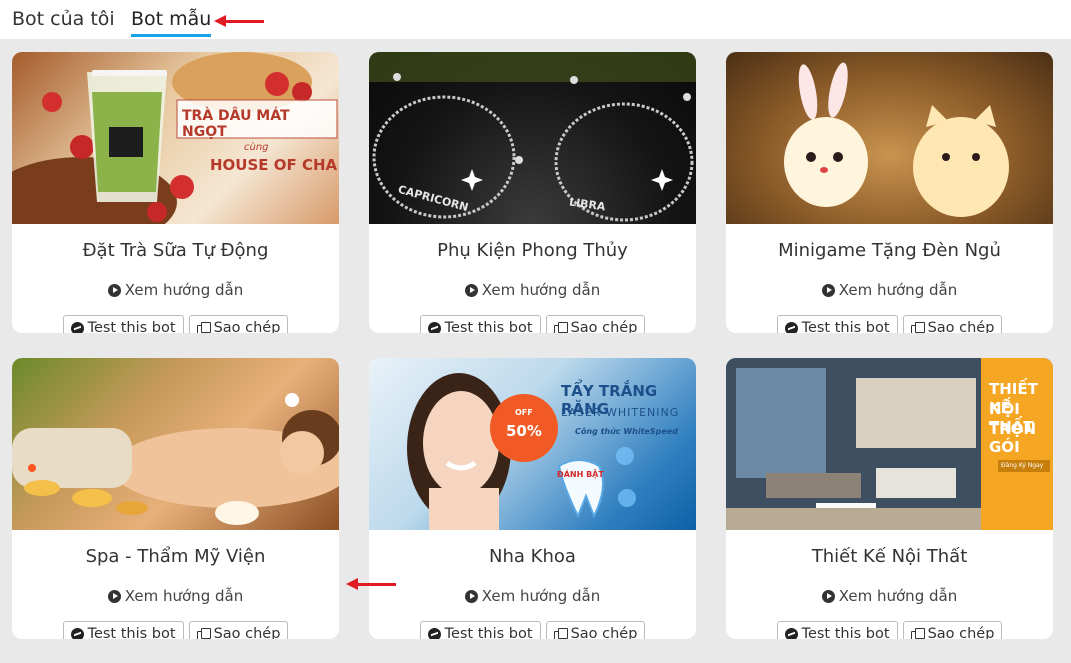  What do you see at coordinates (236, 124) in the screenshot?
I see `image-headline: TRÀ DÂU MÁT NGỌT` at bounding box center [236, 124].